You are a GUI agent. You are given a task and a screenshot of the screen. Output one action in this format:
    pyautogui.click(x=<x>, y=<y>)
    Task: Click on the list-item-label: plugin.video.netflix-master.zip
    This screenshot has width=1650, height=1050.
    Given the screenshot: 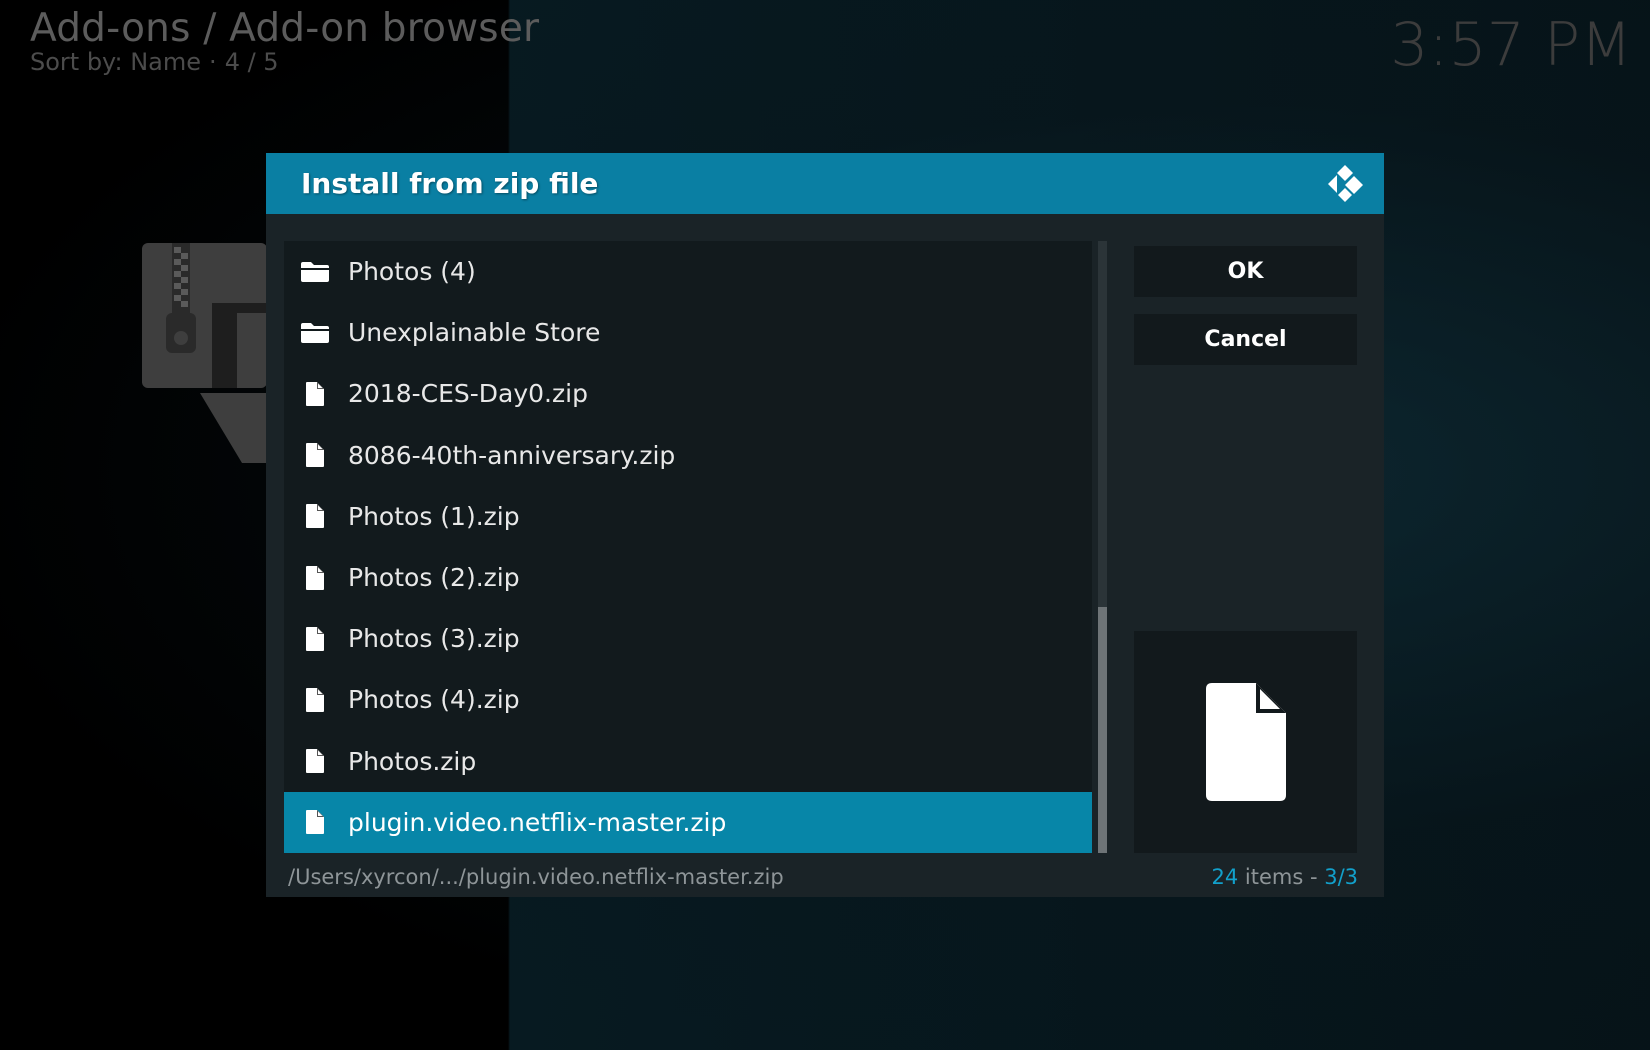 What is the action you would take?
    pyautogui.click(x=537, y=822)
    